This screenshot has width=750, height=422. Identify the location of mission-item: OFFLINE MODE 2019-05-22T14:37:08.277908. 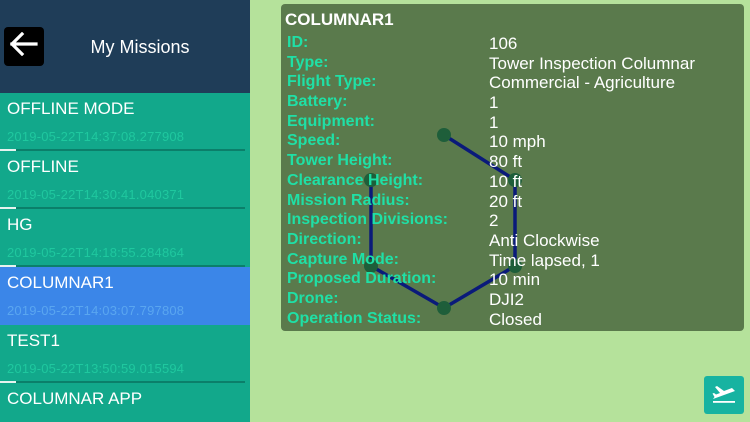
(125, 122).